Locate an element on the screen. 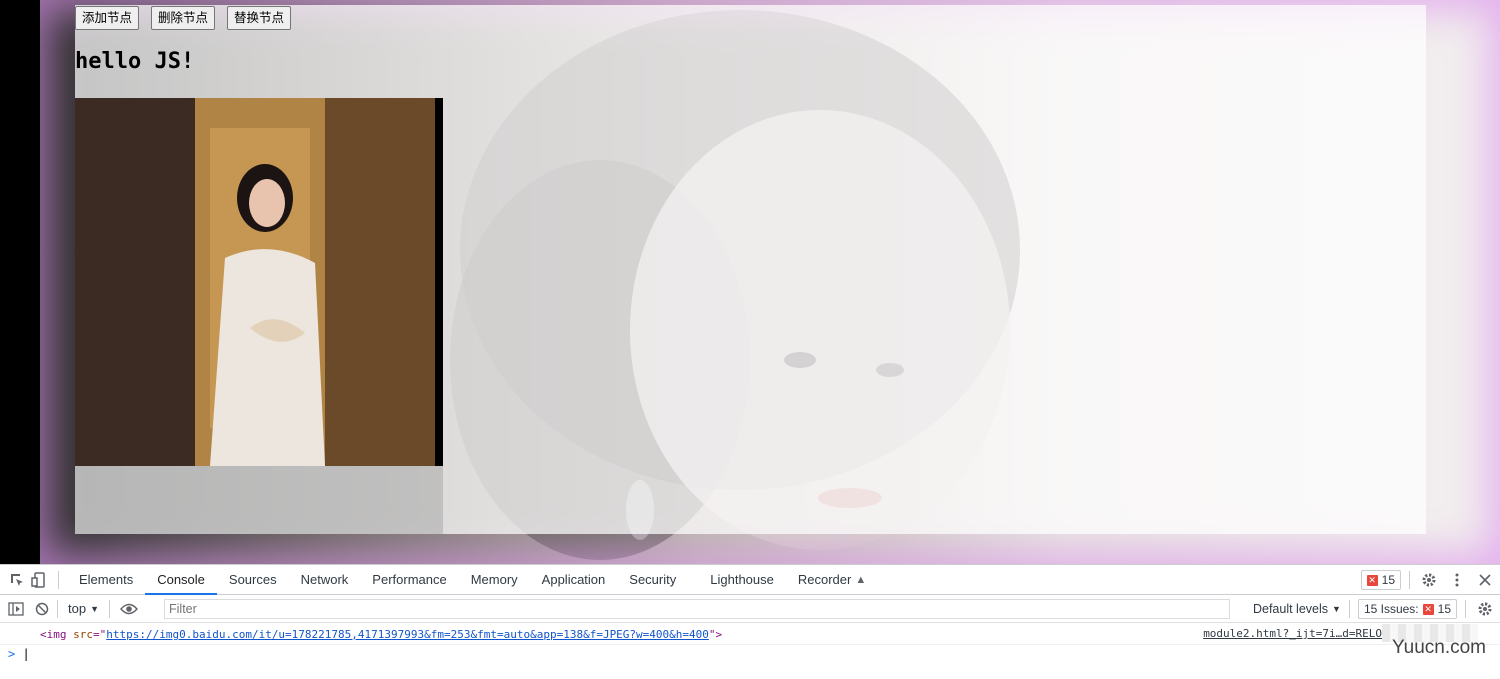  flask-icon: ▲ is located at coordinates (861, 579).